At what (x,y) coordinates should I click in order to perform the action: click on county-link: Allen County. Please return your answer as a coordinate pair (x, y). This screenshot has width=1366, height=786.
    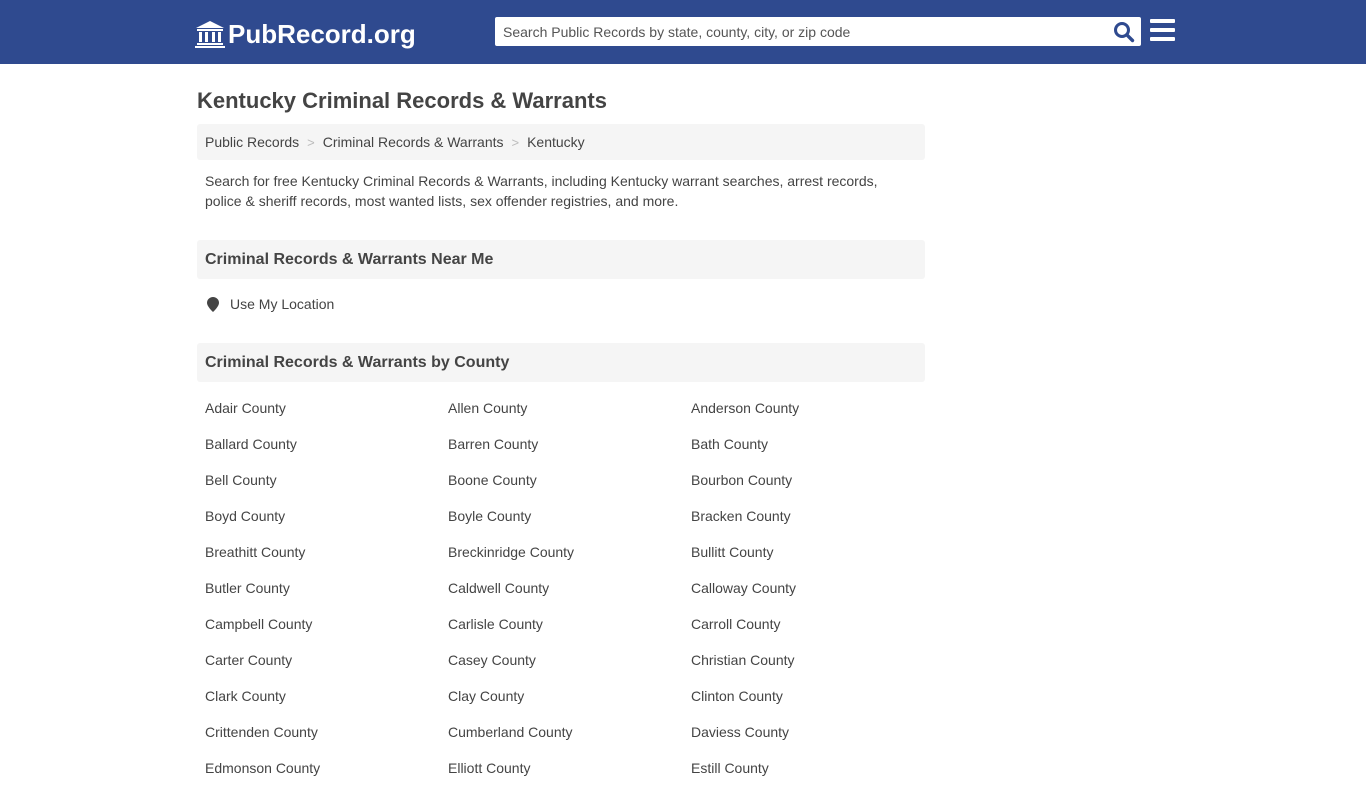
    Looking at the image, I should click on (569, 408).